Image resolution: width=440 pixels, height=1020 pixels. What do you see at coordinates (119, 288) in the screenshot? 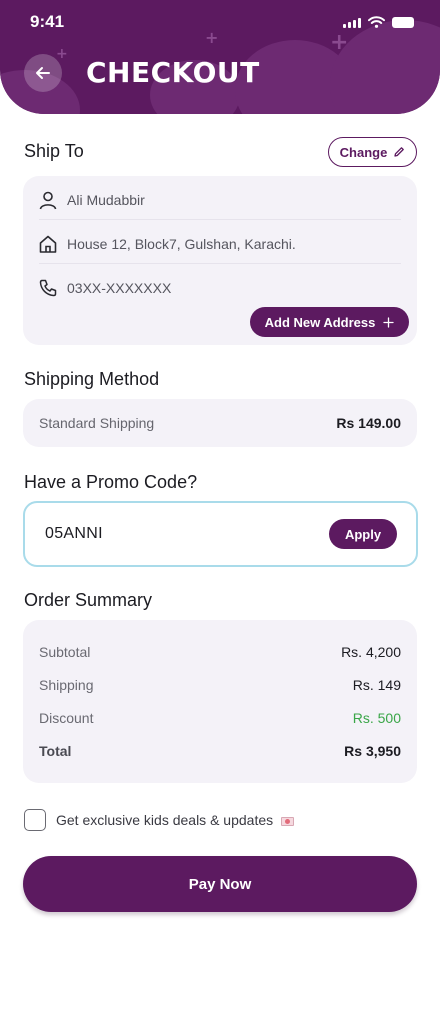
I see `ship-phone: 03XX-XXXXXXX` at bounding box center [119, 288].